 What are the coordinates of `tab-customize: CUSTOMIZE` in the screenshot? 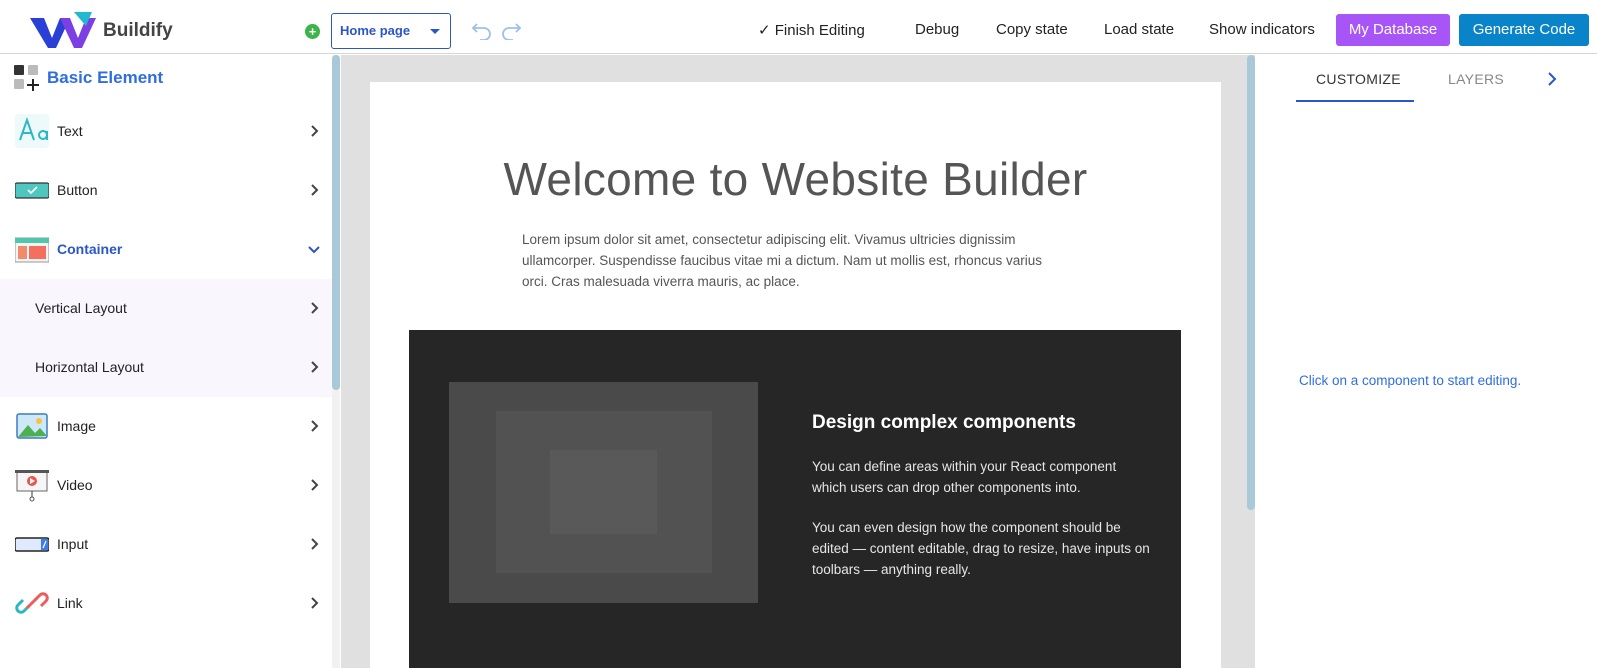 It's located at (1358, 79).